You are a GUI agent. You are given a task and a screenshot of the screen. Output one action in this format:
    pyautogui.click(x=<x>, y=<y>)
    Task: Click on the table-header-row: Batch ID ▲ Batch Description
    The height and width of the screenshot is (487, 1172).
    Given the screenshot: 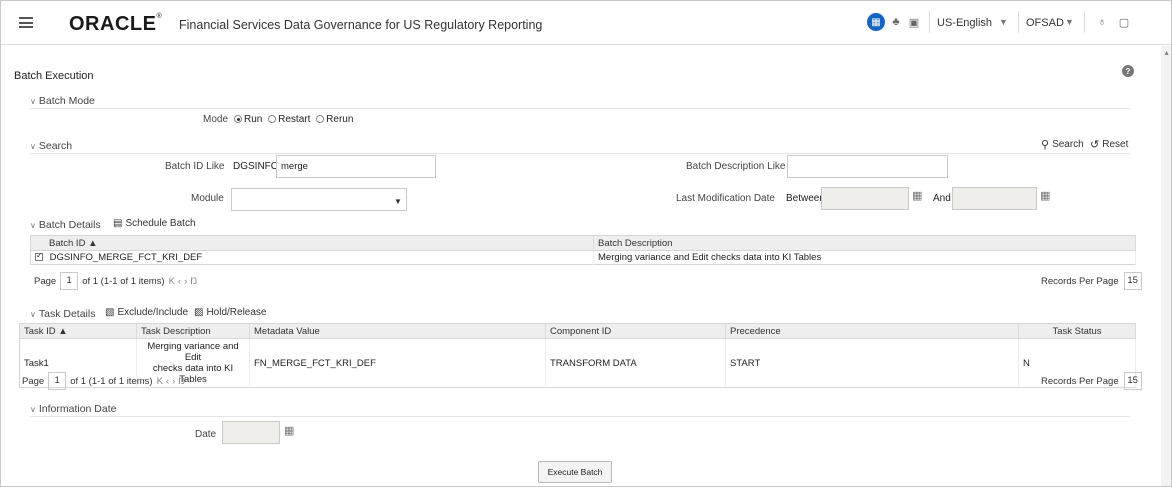 What is the action you would take?
    pyautogui.click(x=583, y=243)
    